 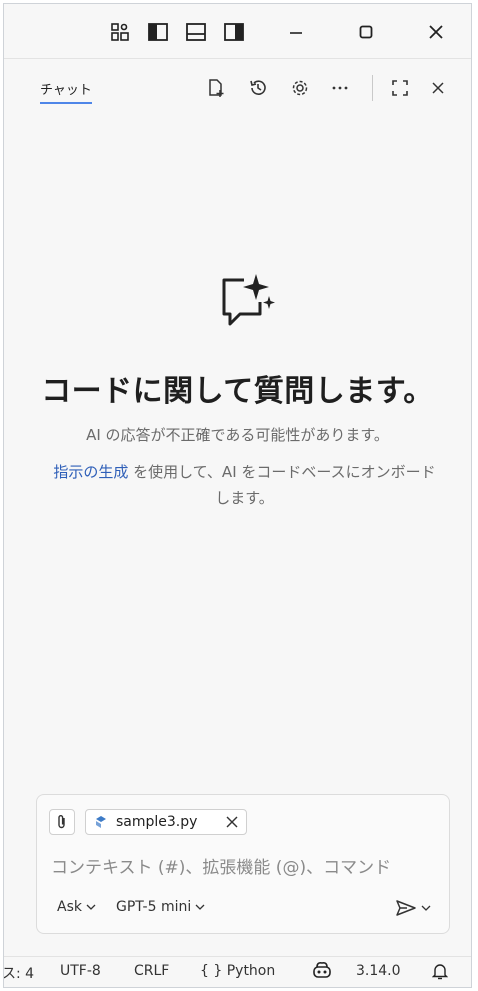 I want to click on more-icon, so click(x=340, y=88).